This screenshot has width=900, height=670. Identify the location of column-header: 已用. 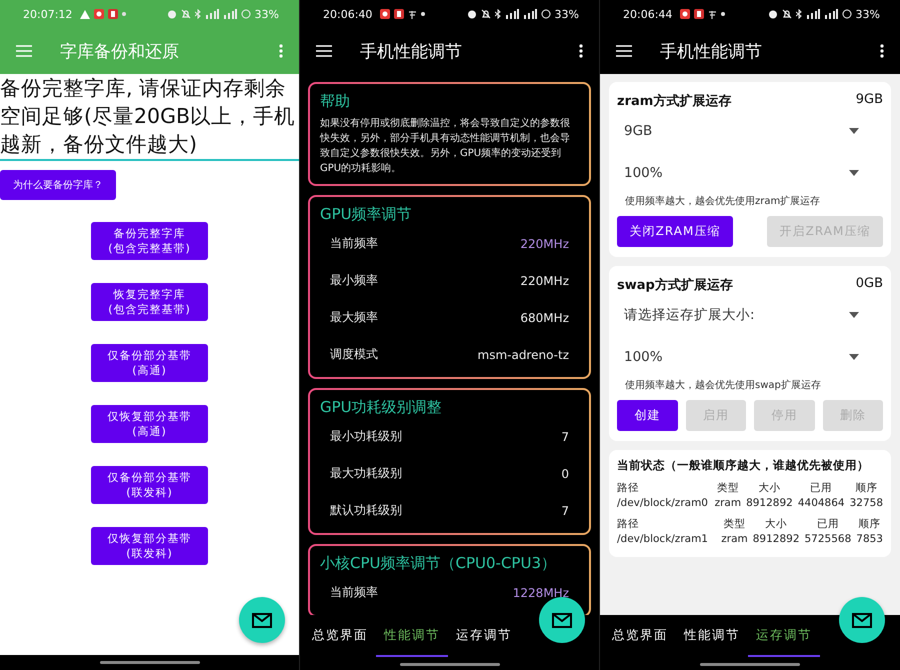
(821, 488).